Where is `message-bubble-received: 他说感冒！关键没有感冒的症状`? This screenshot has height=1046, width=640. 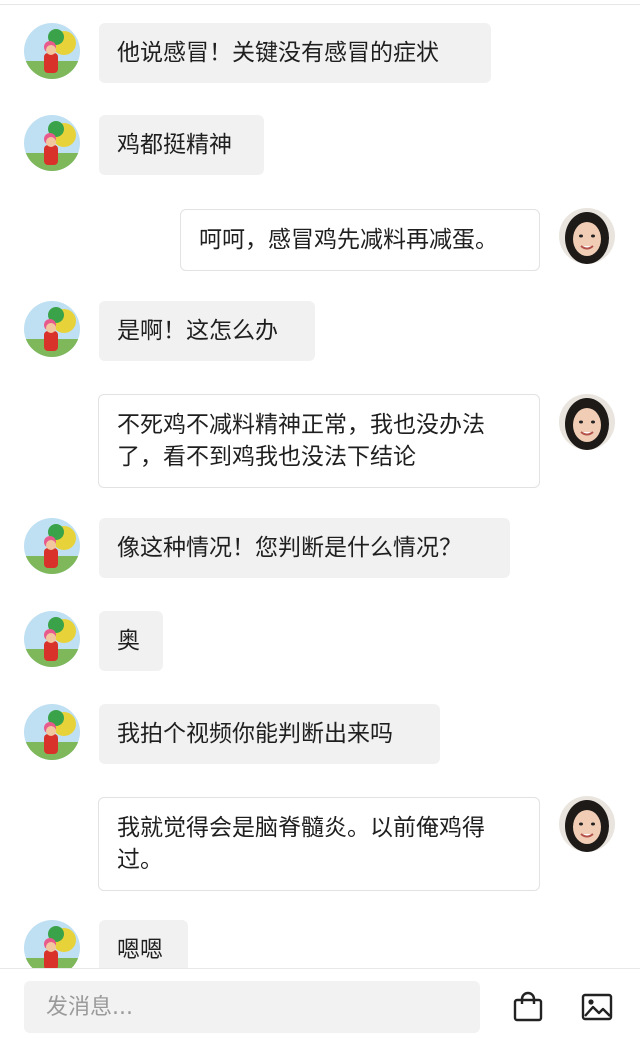 message-bubble-received: 他说感冒！关键没有感冒的症状 is located at coordinates (295, 53).